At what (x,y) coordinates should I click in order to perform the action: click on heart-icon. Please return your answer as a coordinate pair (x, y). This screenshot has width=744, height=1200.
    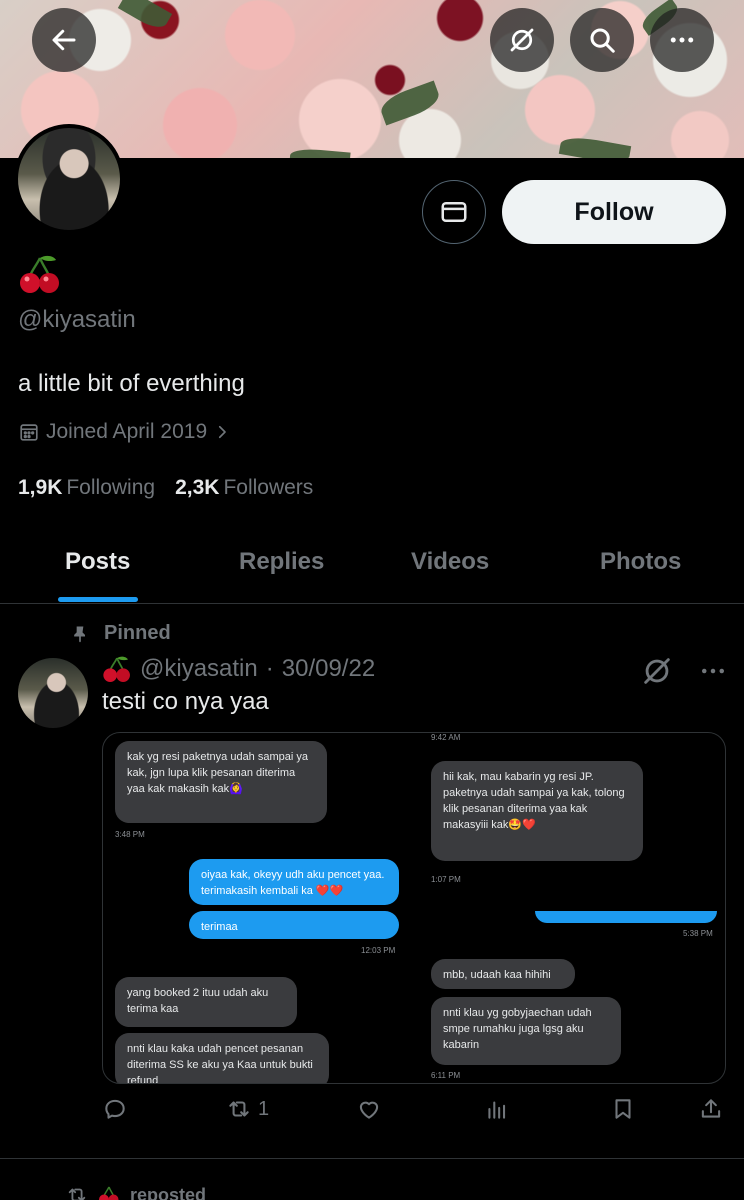
    Looking at the image, I should click on (369, 1110).